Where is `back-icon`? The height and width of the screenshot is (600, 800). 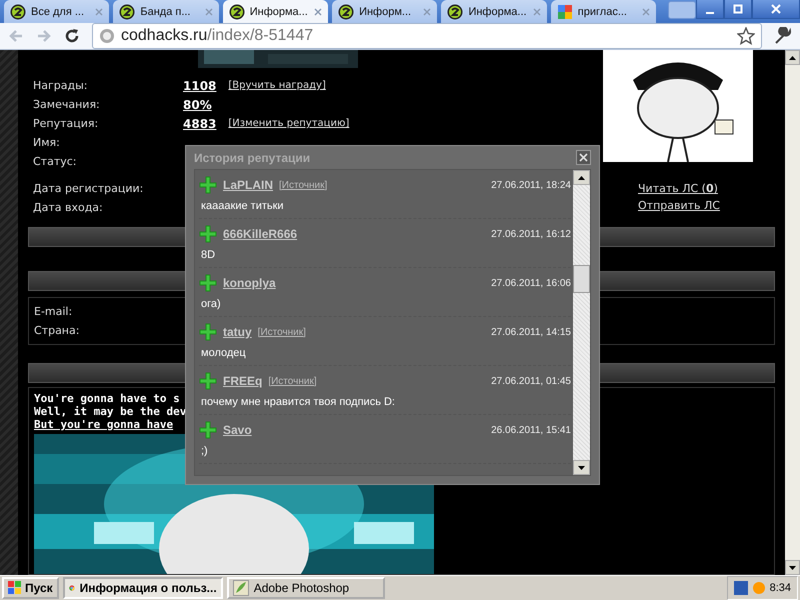 back-icon is located at coordinates (16, 36).